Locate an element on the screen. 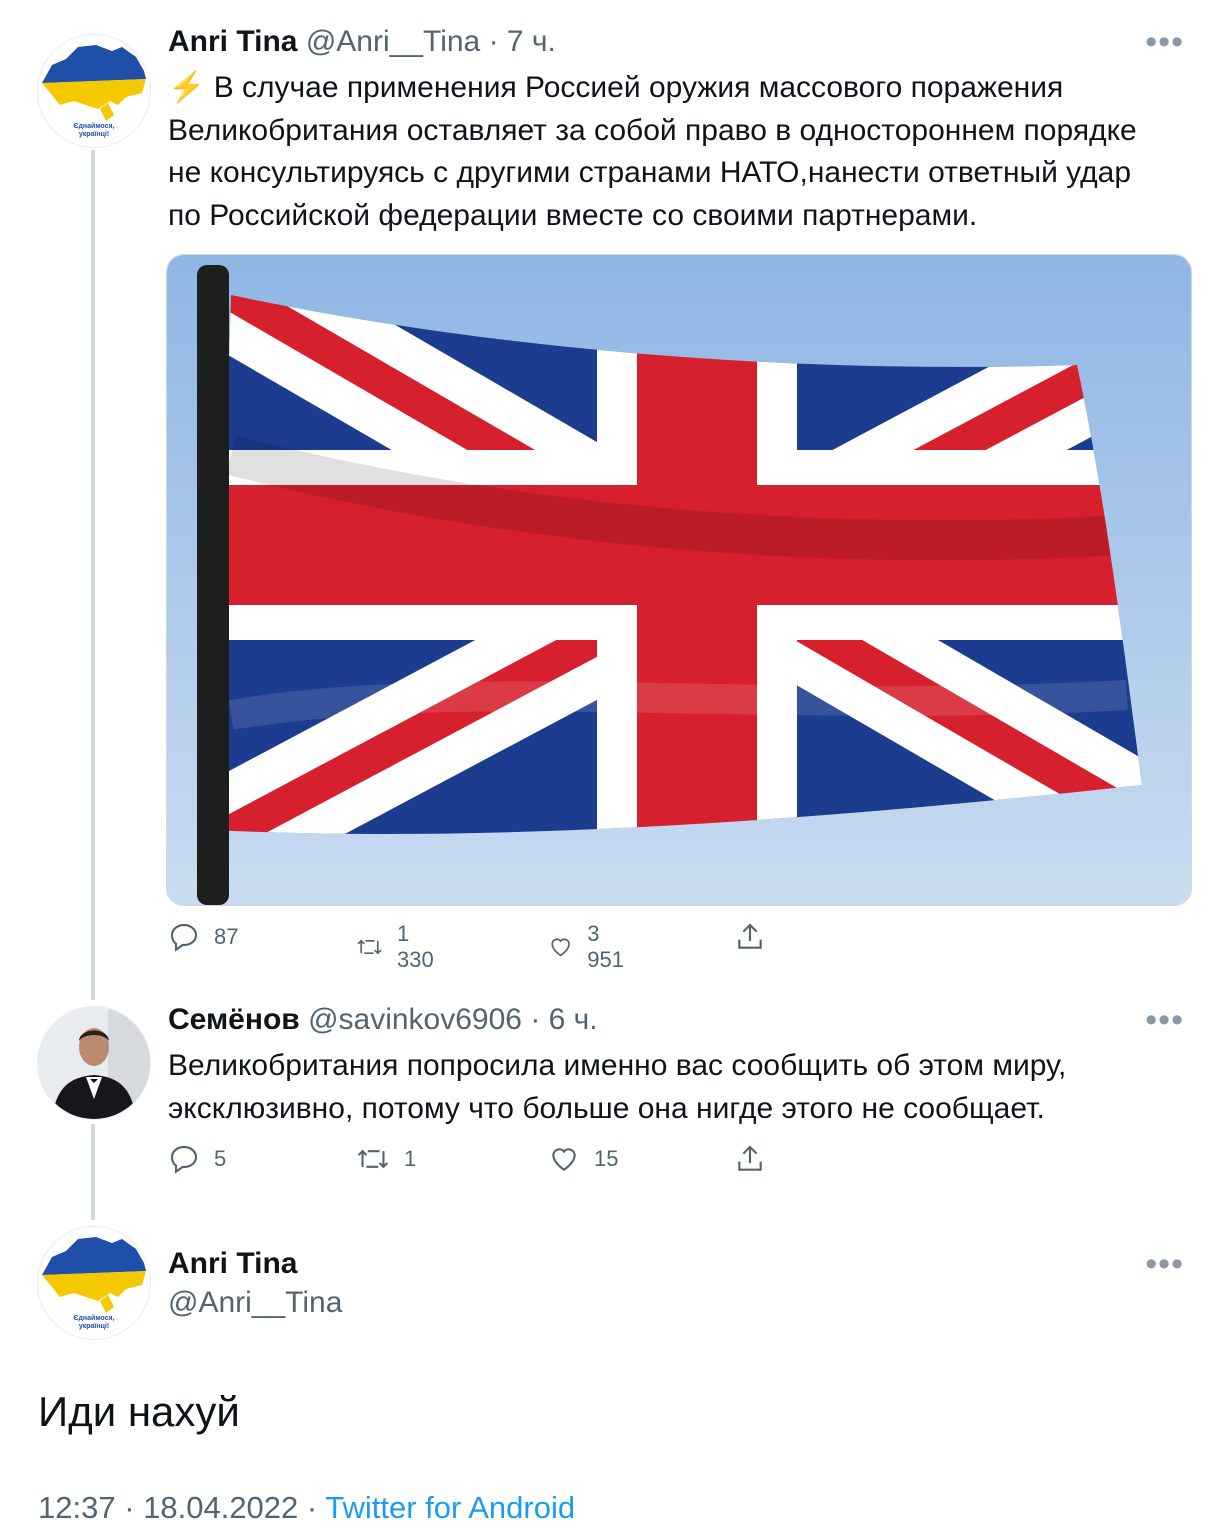  tweet-source-link: Twitter for Android is located at coordinates (450, 1507).